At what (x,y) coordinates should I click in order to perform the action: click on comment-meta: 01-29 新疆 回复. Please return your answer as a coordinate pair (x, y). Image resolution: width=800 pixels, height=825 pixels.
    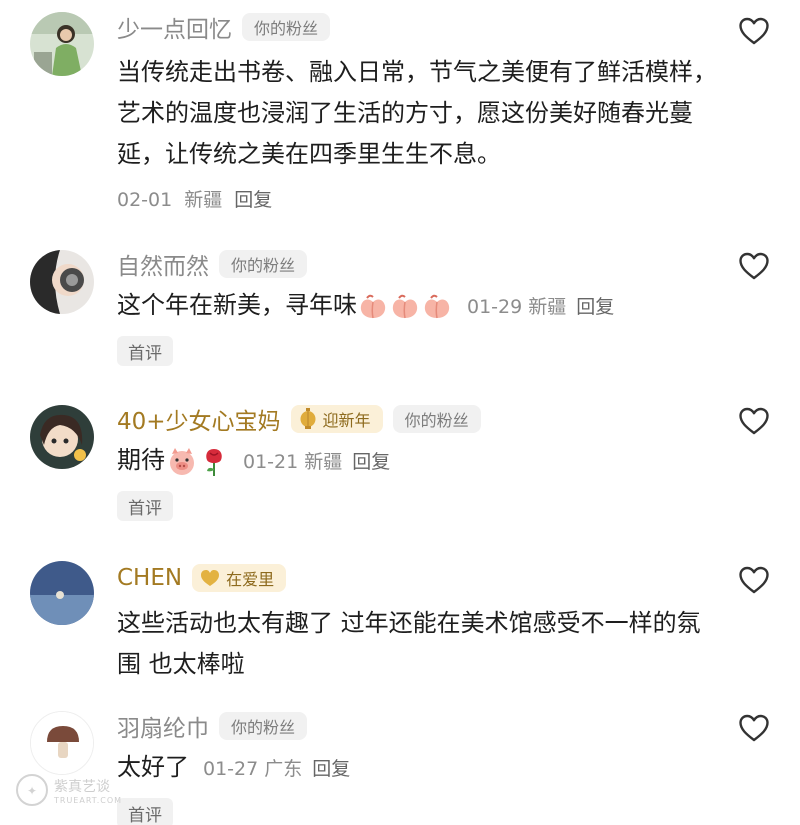
    Looking at the image, I should click on (540, 307).